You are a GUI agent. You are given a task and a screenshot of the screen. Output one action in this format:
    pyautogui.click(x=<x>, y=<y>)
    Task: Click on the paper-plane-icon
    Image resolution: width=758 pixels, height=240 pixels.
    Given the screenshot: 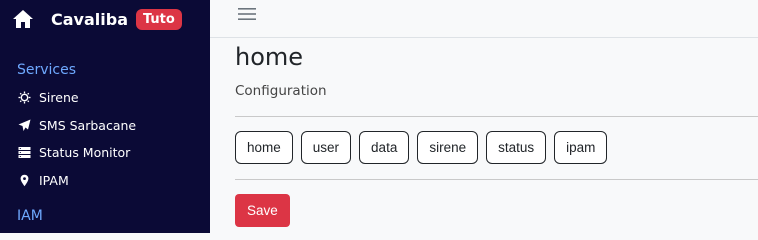 What is the action you would take?
    pyautogui.click(x=24, y=125)
    